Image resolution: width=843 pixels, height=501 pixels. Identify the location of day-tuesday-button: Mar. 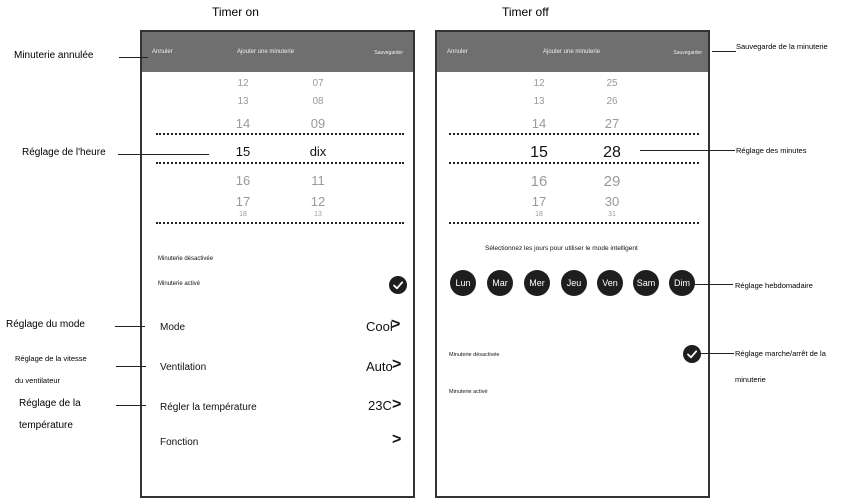
(500, 283).